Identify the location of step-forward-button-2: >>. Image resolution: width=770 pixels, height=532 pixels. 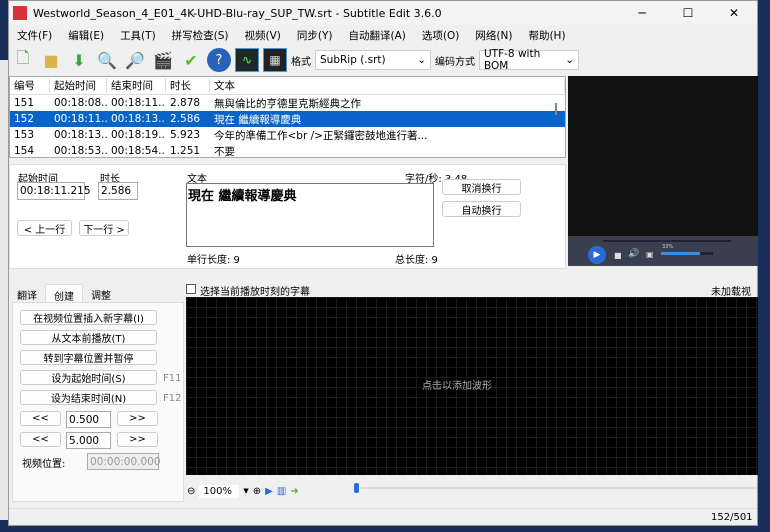
(137, 439).